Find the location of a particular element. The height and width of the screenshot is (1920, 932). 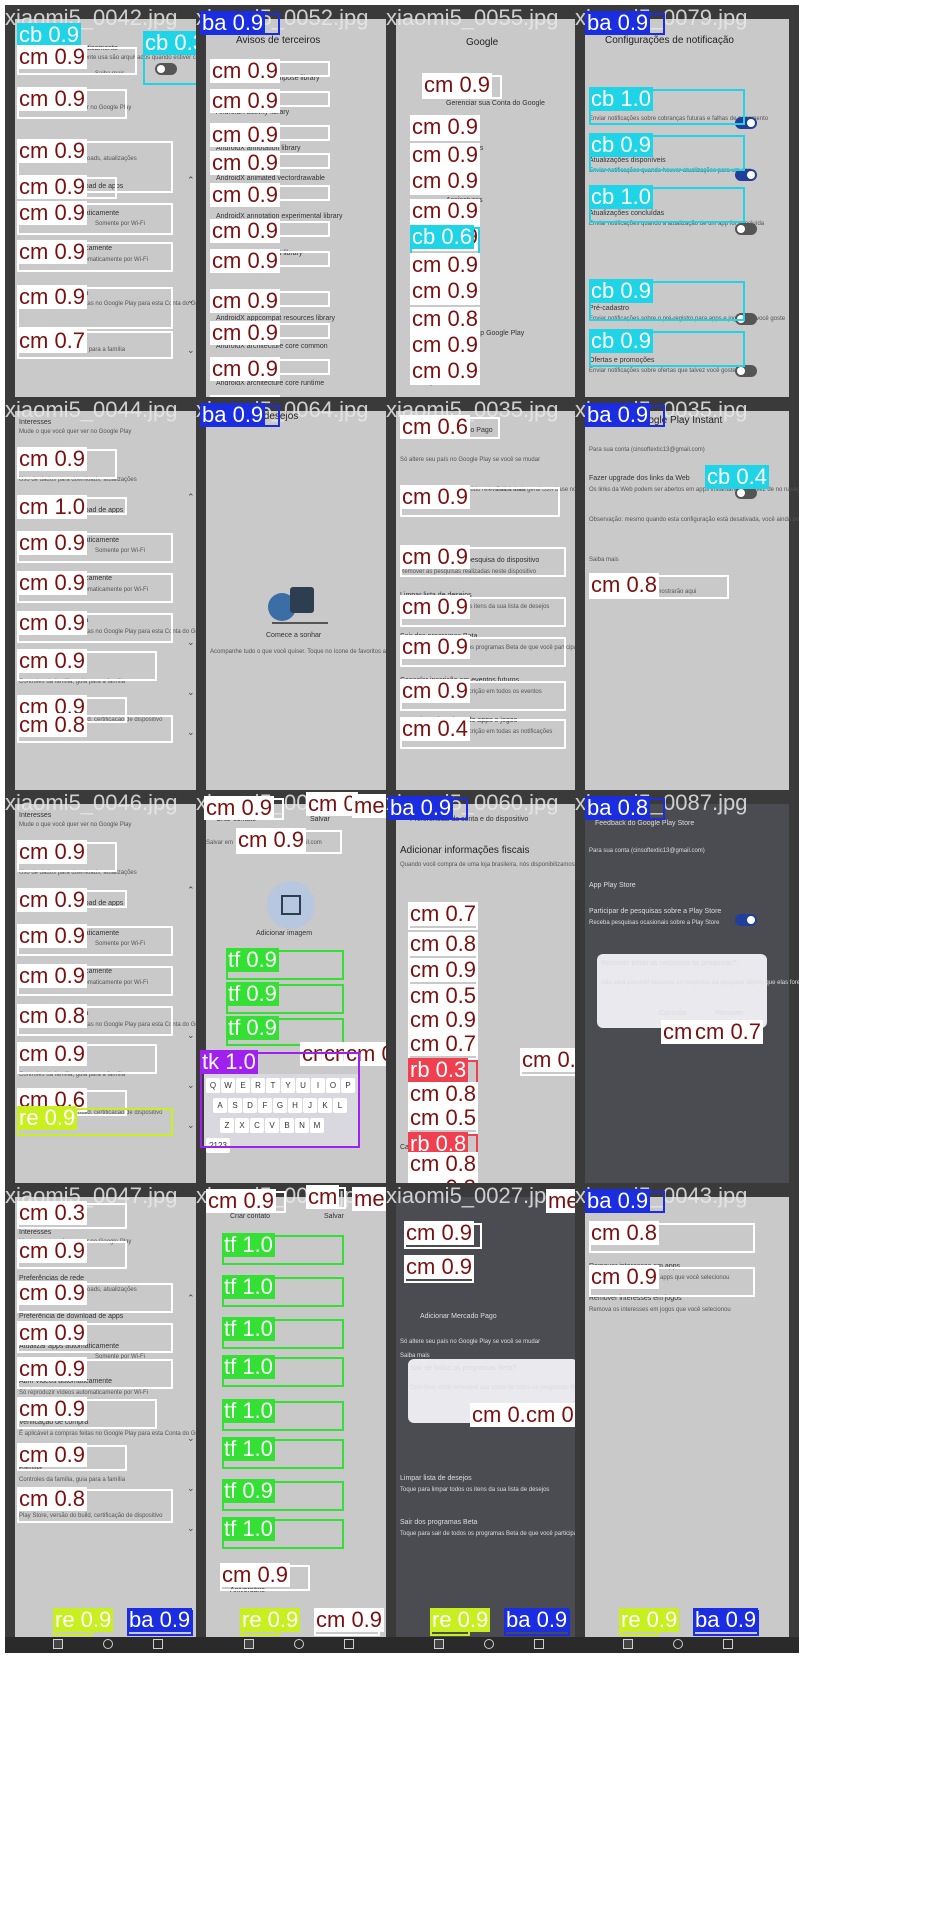

ui-text: Configurações de notificação is located at coordinates (669, 40).